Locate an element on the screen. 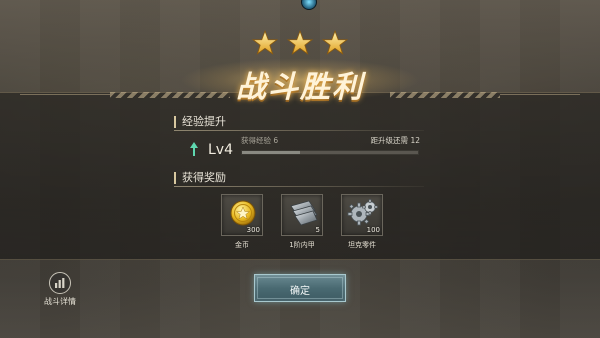 The image size is (600, 338). reward-count: 5 is located at coordinates (317, 230).